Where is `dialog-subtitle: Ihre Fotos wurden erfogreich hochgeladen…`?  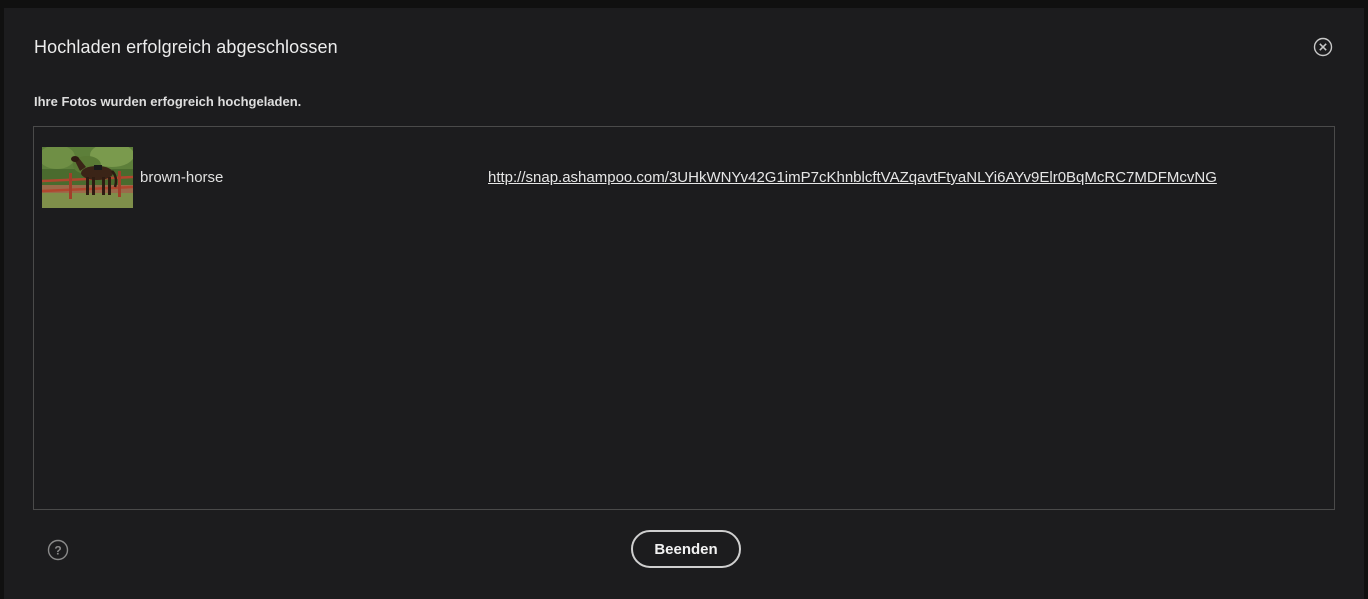 dialog-subtitle: Ihre Fotos wurden erfogreich hochgeladen… is located at coordinates (168, 101).